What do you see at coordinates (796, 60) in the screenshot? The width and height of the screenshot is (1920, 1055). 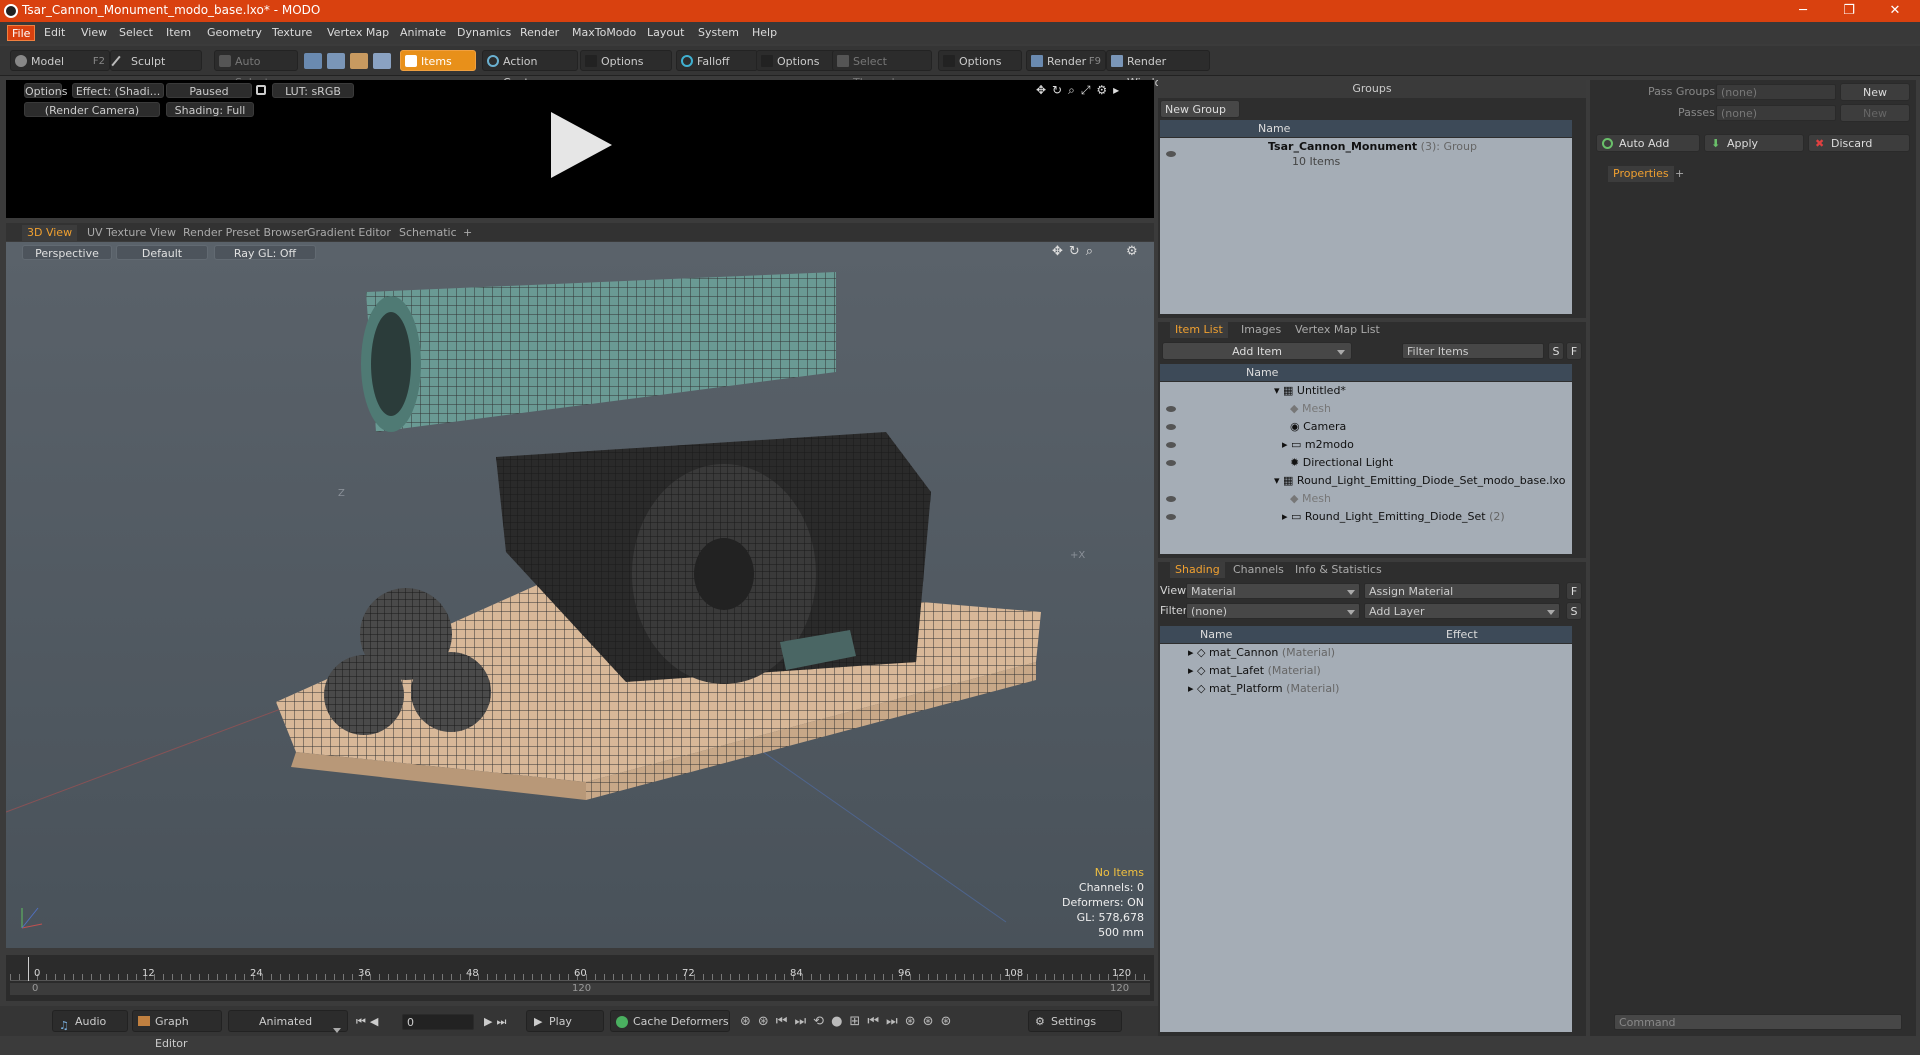 I see `falloff-options-button: Options` at bounding box center [796, 60].